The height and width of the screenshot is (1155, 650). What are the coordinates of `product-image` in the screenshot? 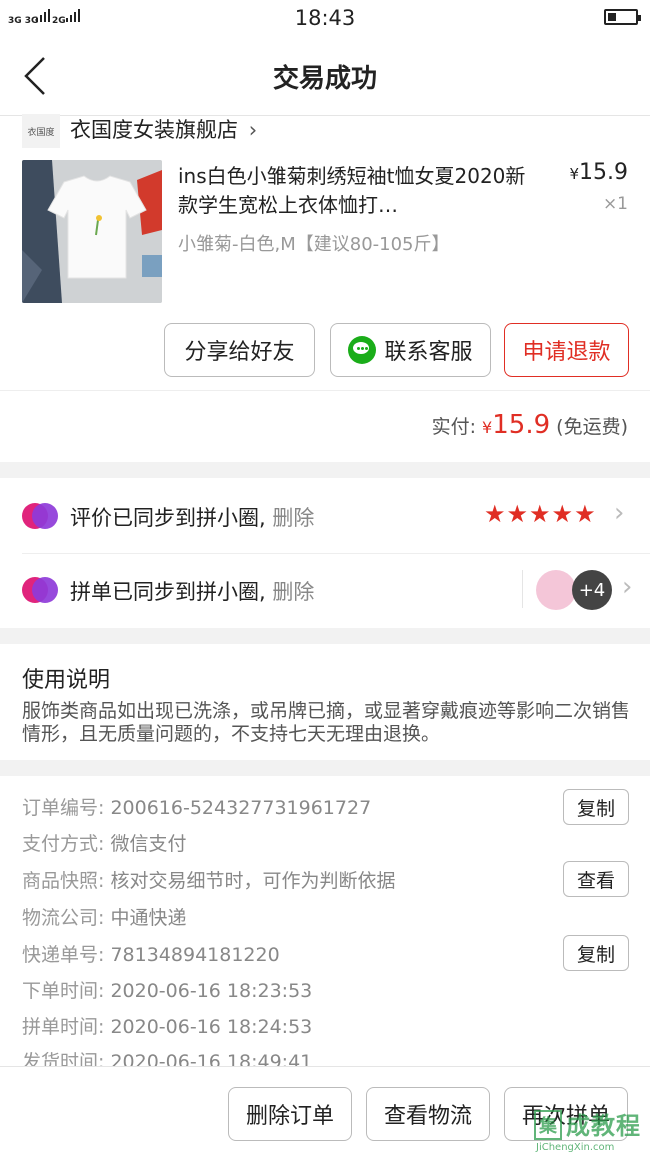 It's located at (92, 231).